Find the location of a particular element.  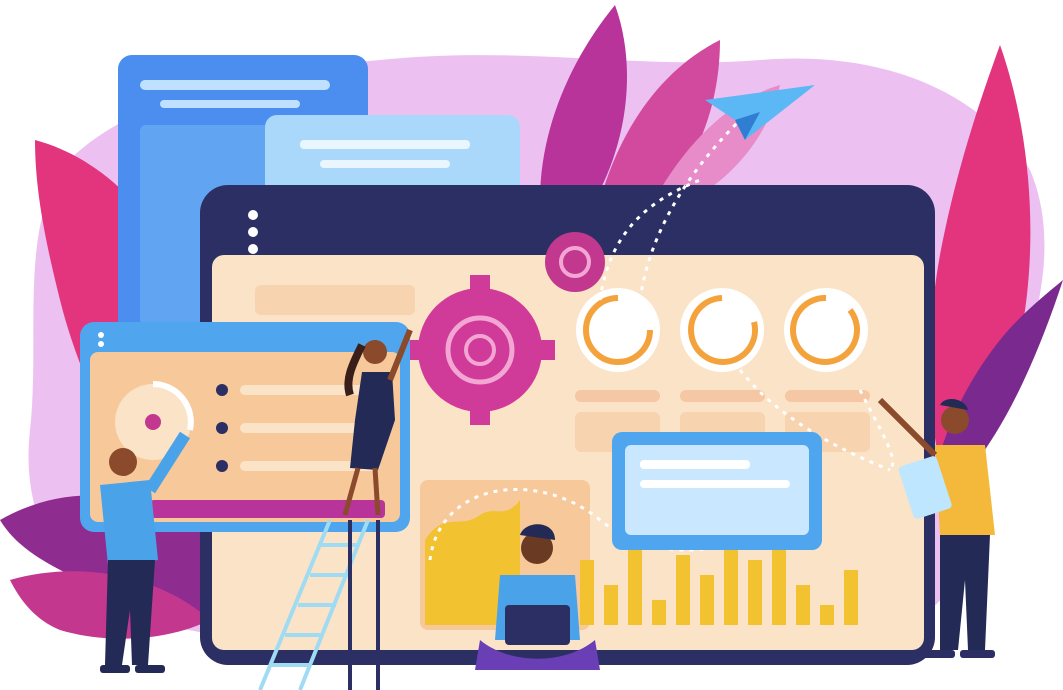

dots-menu-icon is located at coordinates (253, 232).